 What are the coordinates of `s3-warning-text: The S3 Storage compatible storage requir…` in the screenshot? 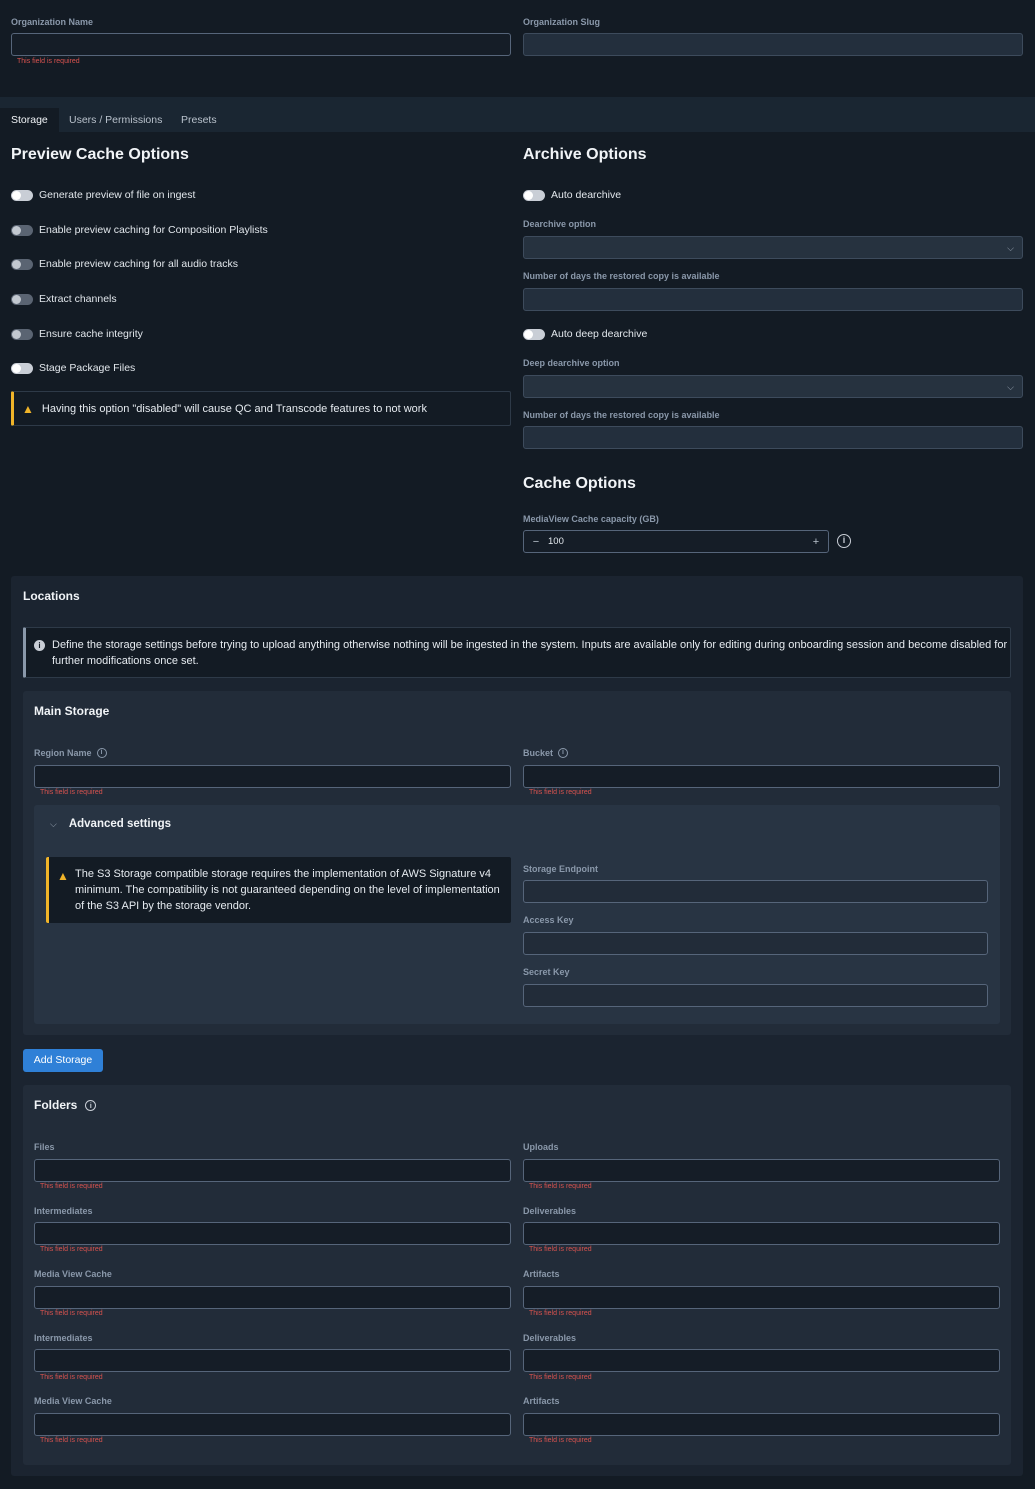 It's located at (287, 890).